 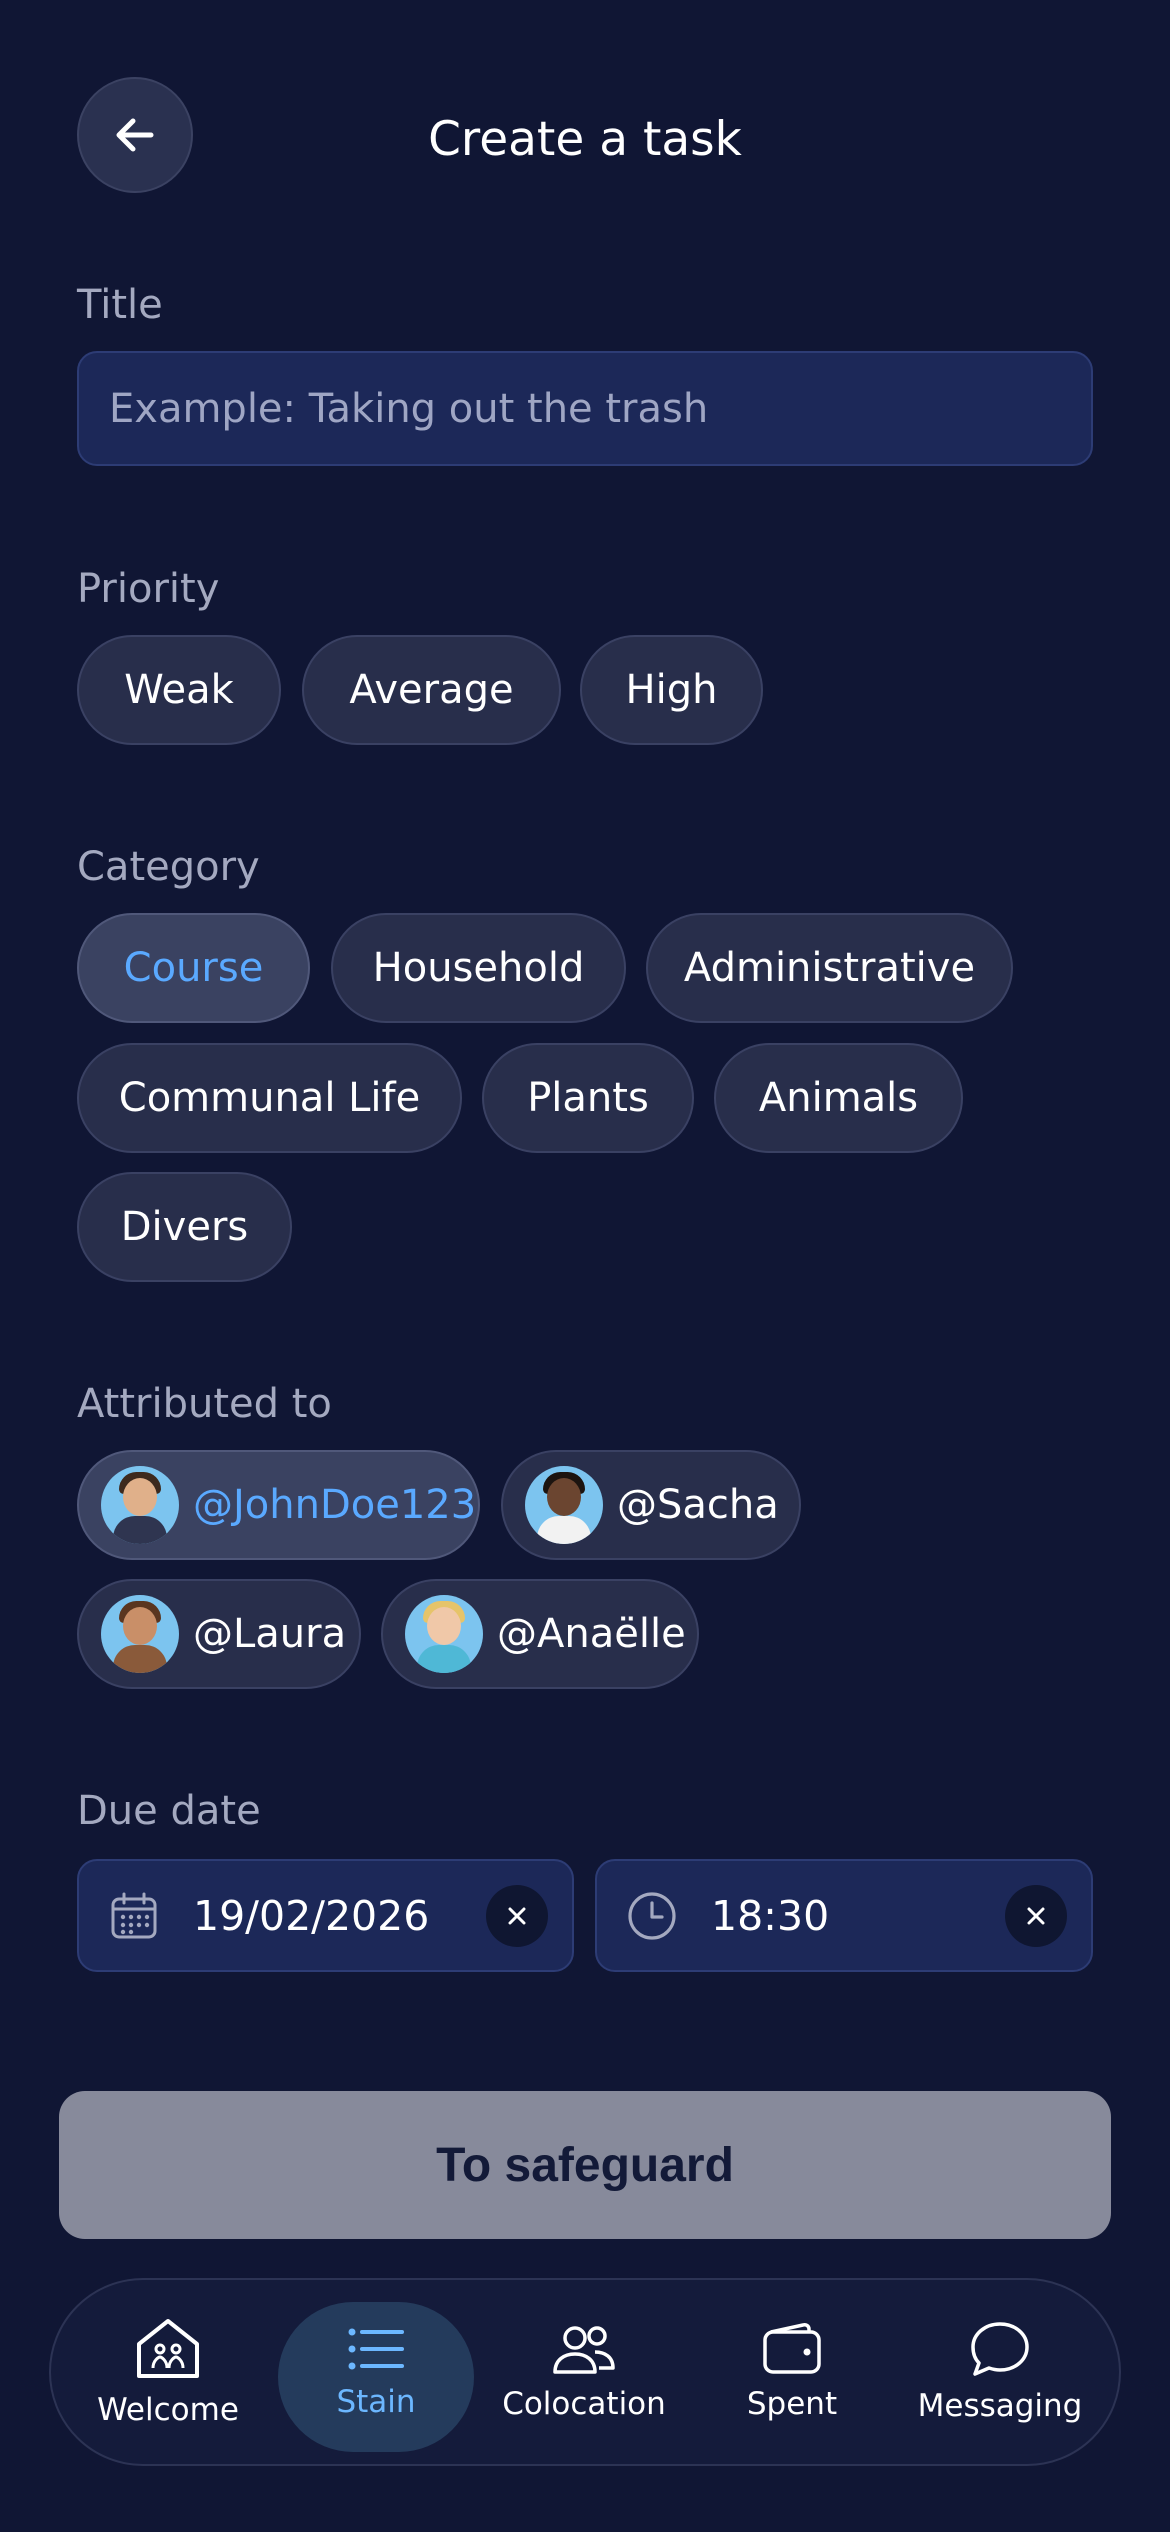 What do you see at coordinates (838, 1098) in the screenshot?
I see `category-chip-animals: Animals` at bounding box center [838, 1098].